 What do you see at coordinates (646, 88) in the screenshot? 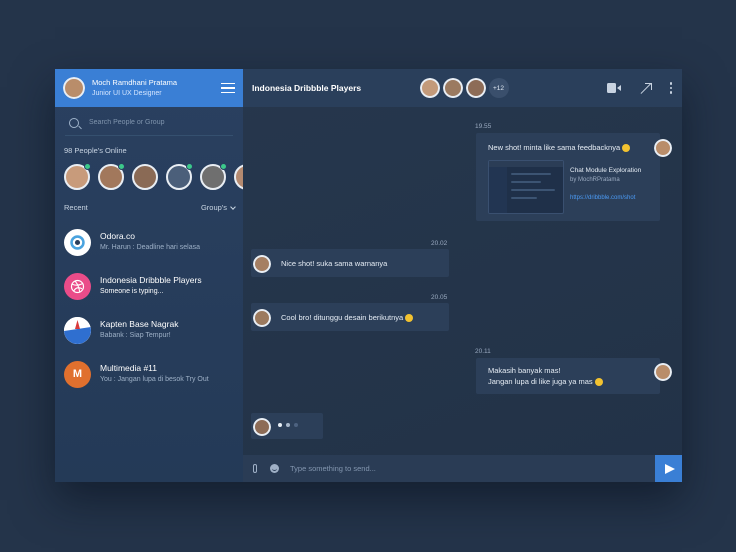
I see `expand-arrow-icon` at bounding box center [646, 88].